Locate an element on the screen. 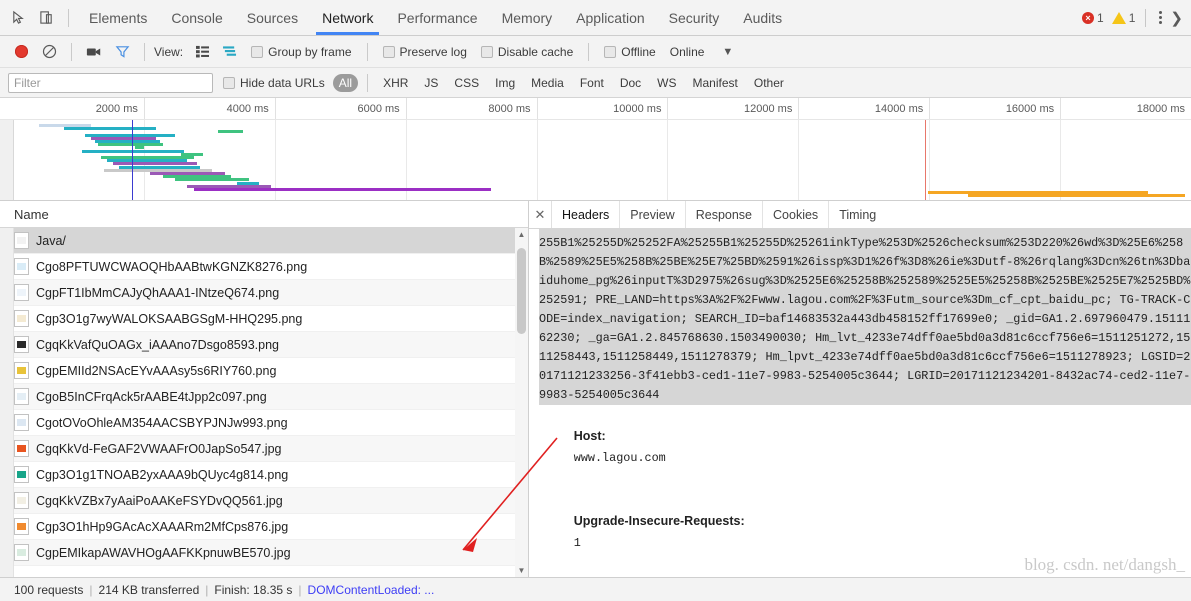 The image size is (1191, 601). tab-label: Application is located at coordinates (610, 17).